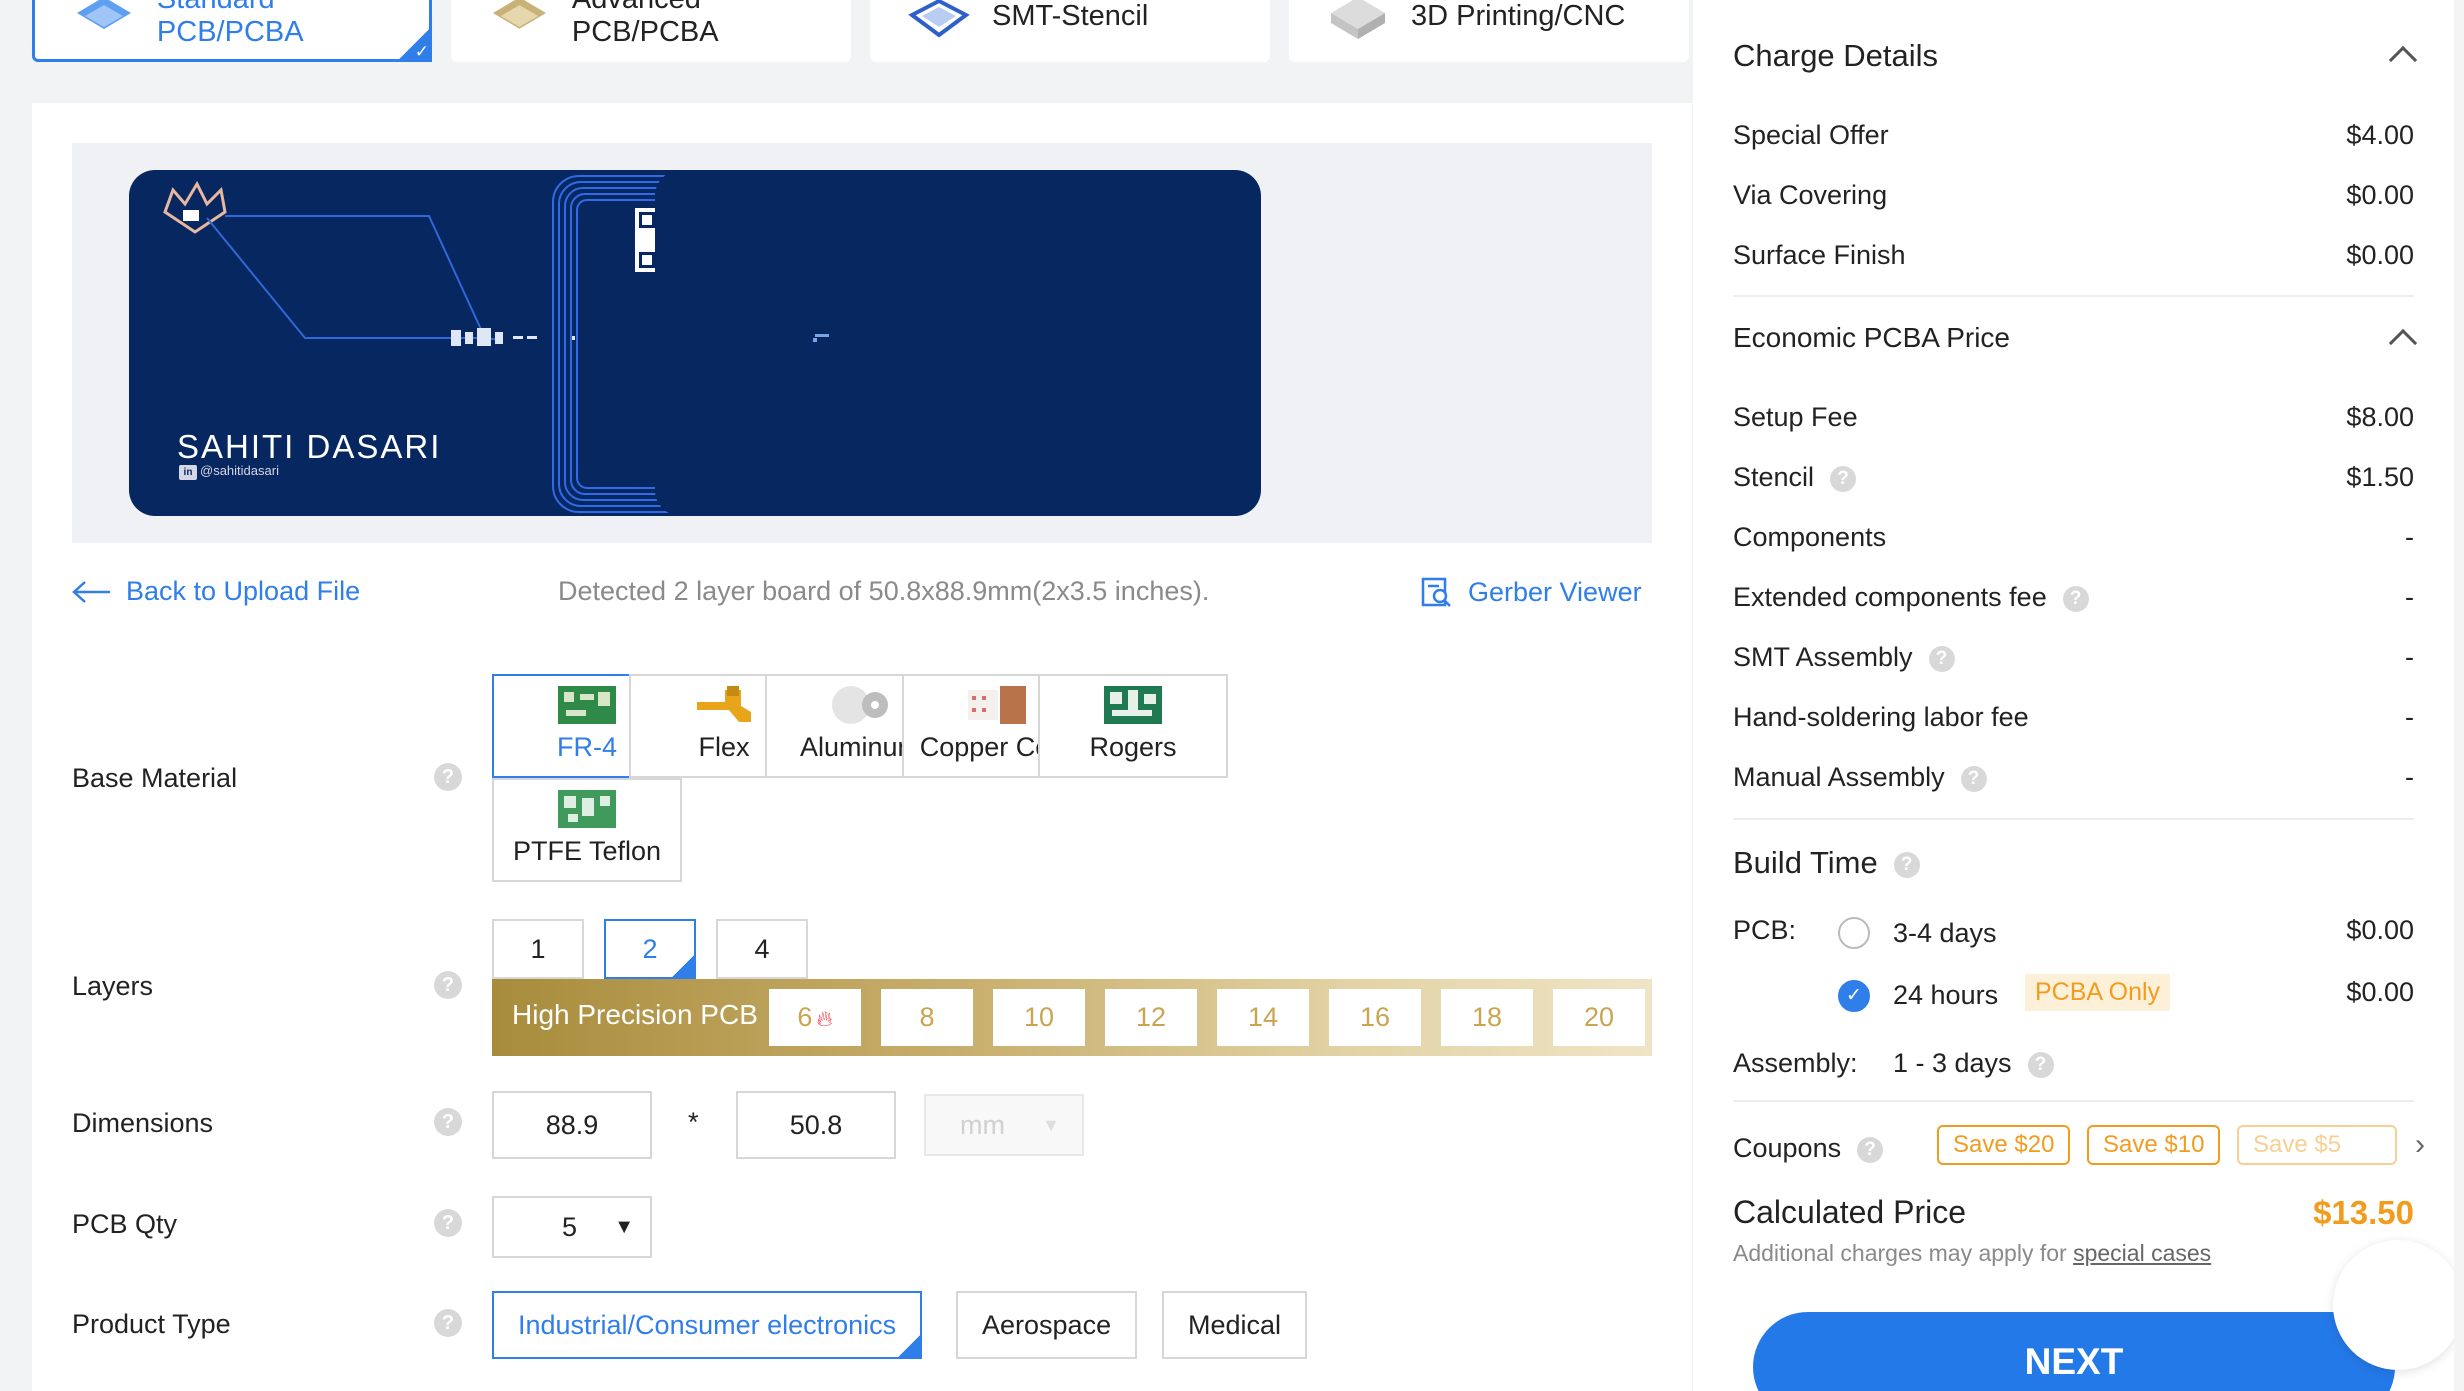  I want to click on dimension-unit-select: mm ▼, so click(1004, 1125).